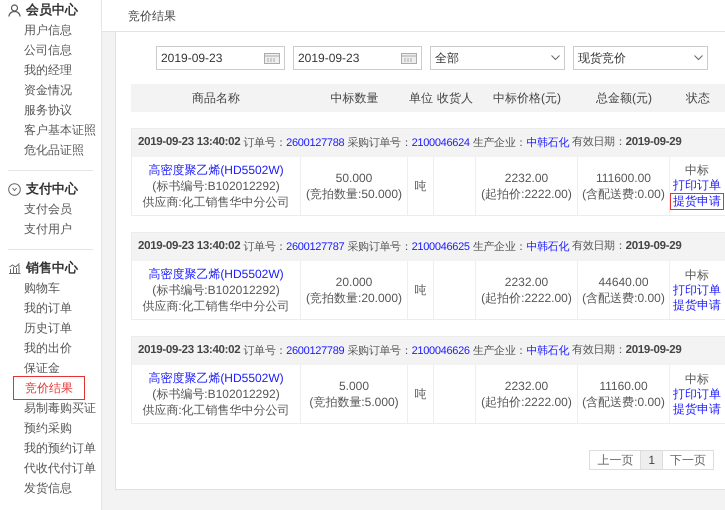  What do you see at coordinates (14, 10) in the screenshot?
I see `user-icon` at bounding box center [14, 10].